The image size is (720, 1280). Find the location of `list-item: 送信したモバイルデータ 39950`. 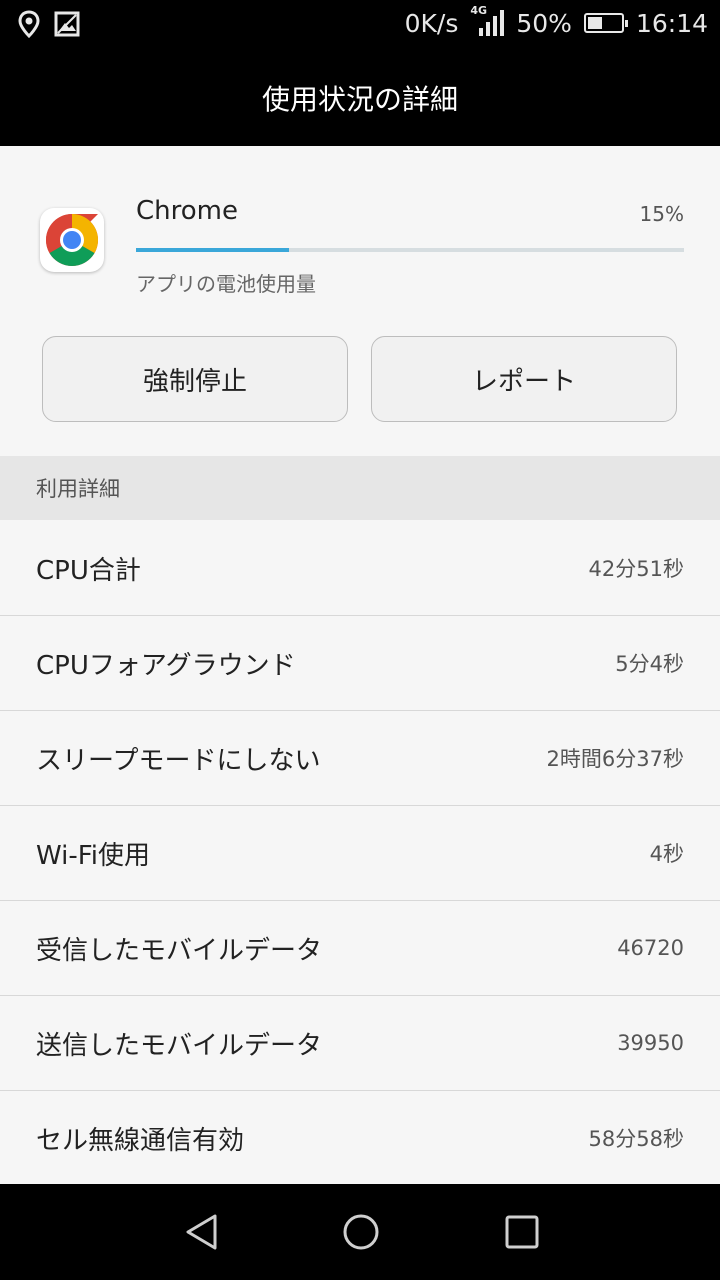

list-item: 送信したモバイルデータ 39950 is located at coordinates (360, 1043).